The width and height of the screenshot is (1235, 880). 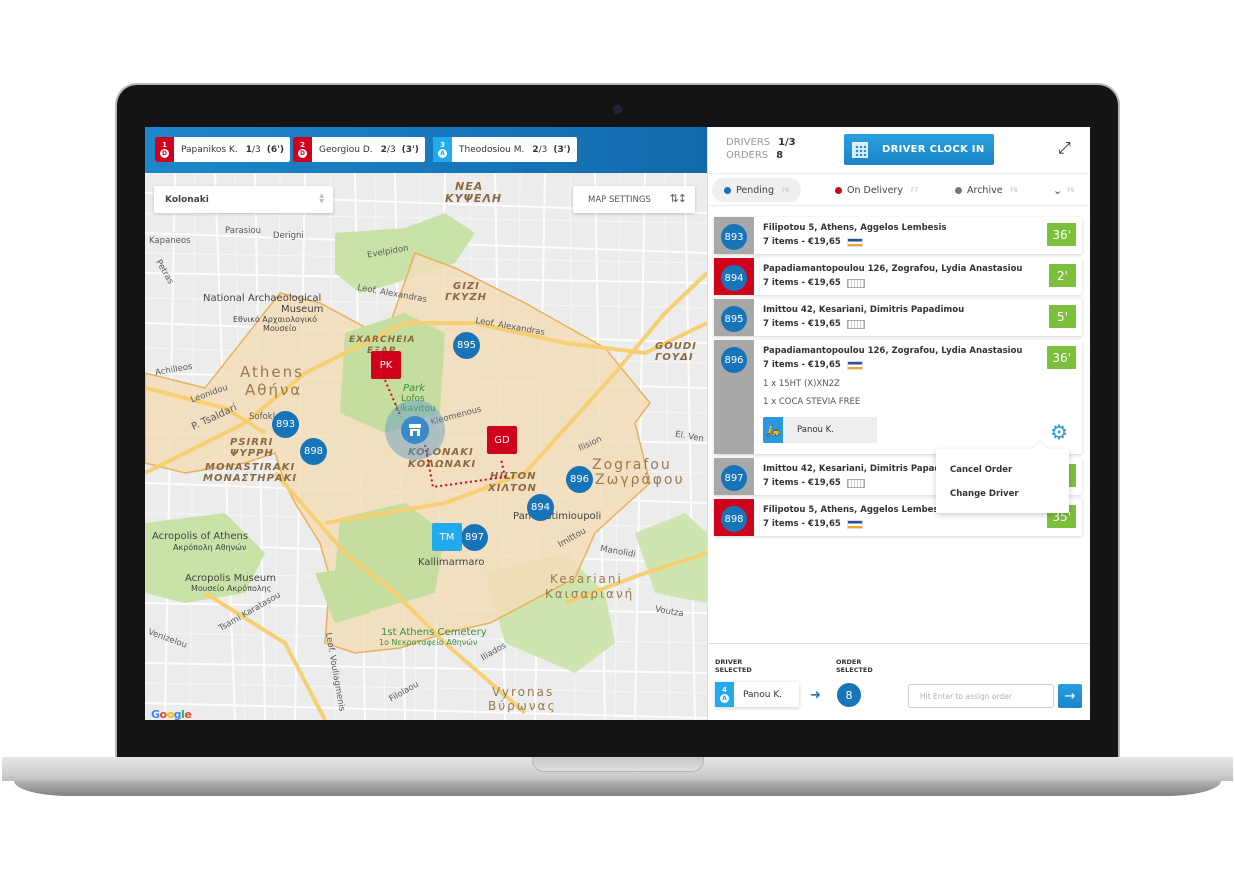 What do you see at coordinates (164, 149) in the screenshot?
I see `driver-status-badge: 1 D` at bounding box center [164, 149].